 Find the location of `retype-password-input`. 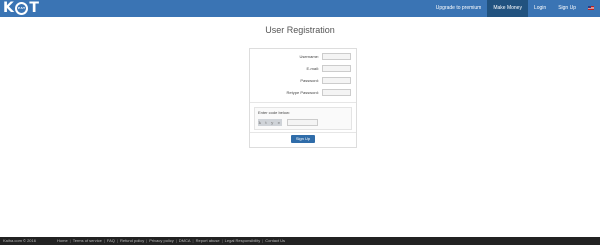

retype-password-input is located at coordinates (336, 92).